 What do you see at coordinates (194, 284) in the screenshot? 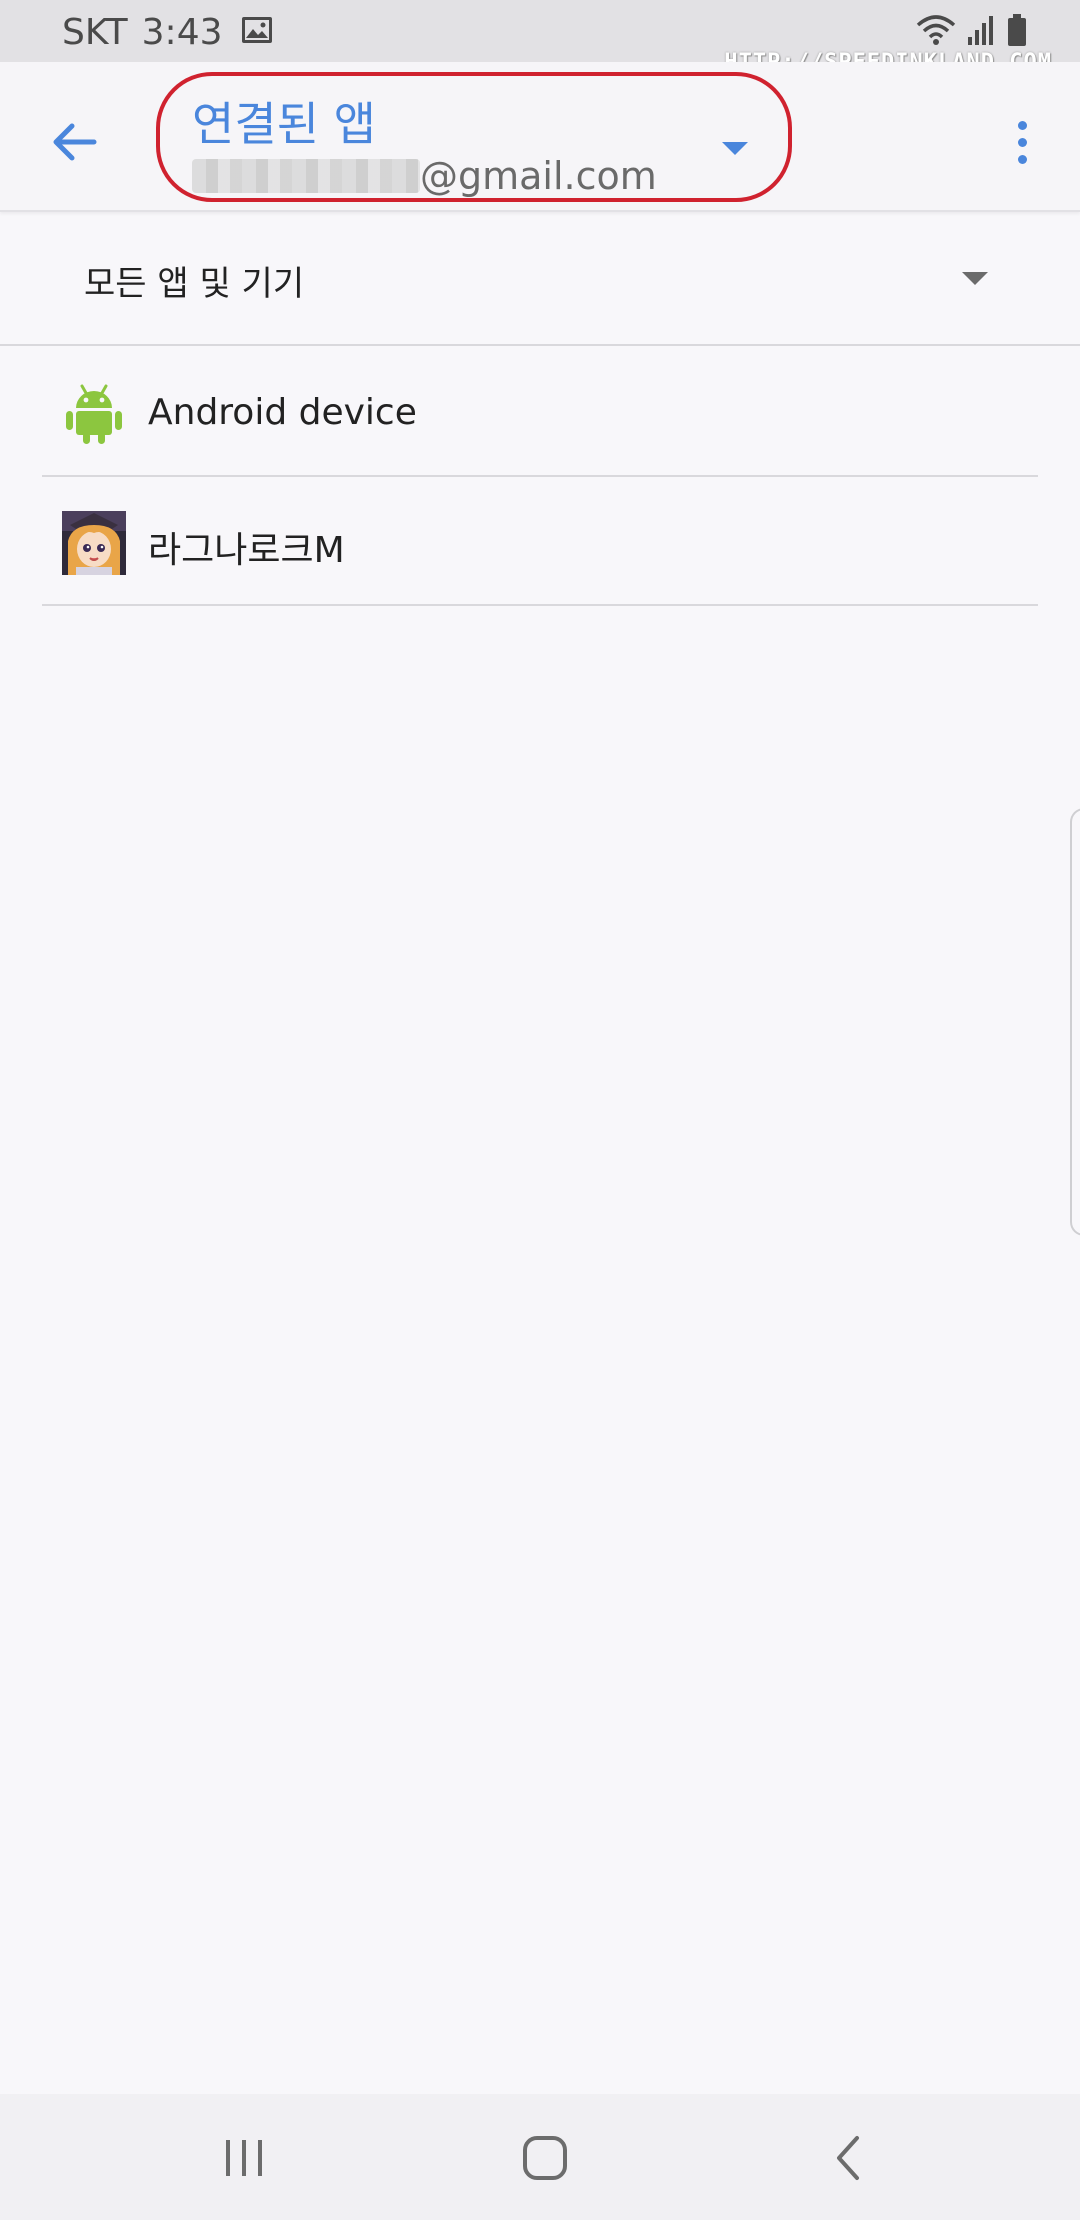
I see `filter-label: 모든 앱 및 기기` at bounding box center [194, 284].